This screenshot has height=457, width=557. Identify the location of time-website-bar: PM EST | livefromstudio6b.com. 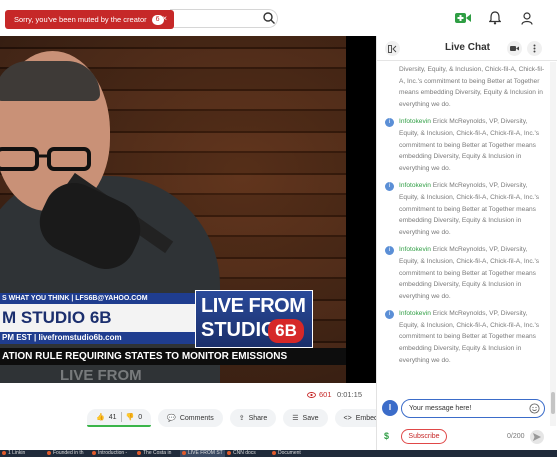
(97, 338).